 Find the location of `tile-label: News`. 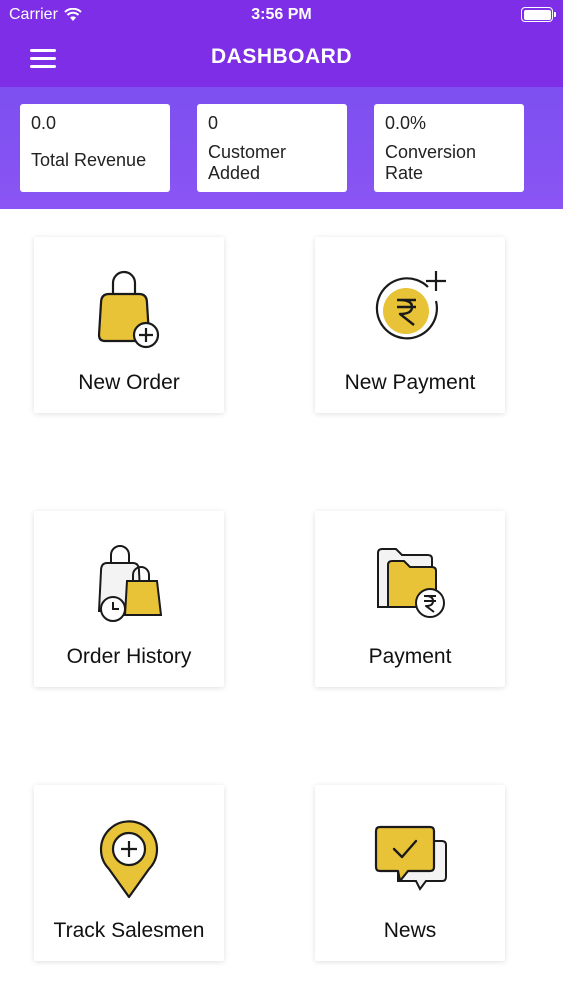

tile-label: News is located at coordinates (410, 930).